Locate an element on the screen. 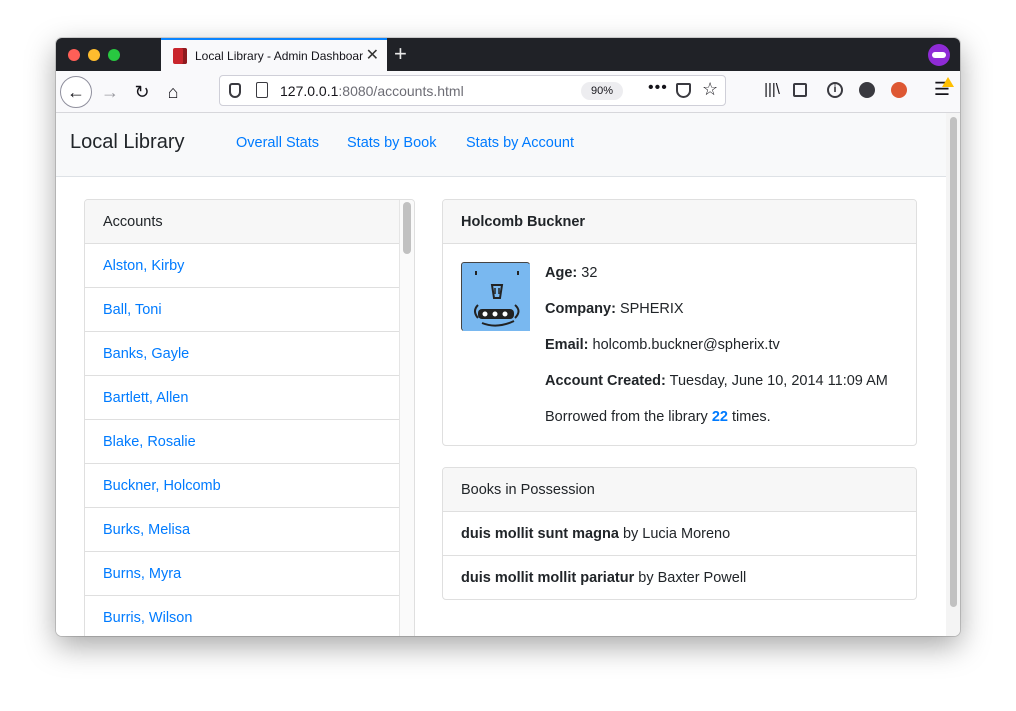  page-icon is located at coordinates (262, 90).